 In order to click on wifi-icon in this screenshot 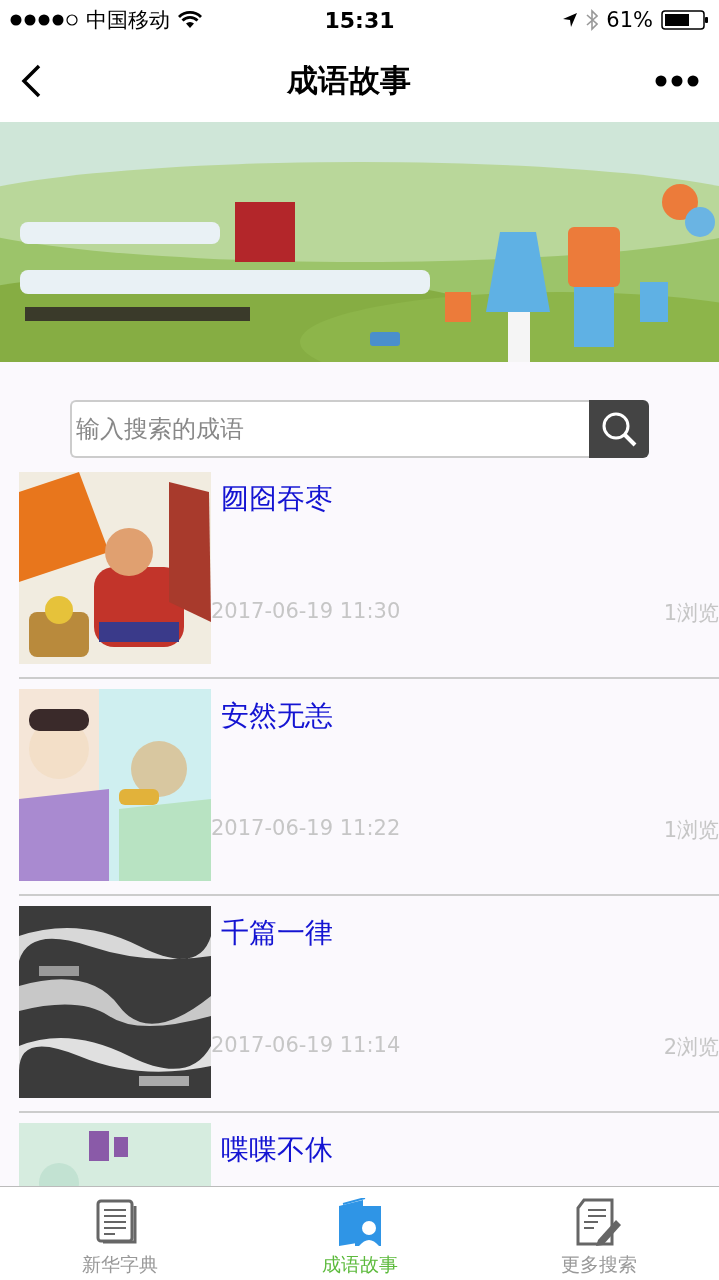, I will do `click(190, 20)`.